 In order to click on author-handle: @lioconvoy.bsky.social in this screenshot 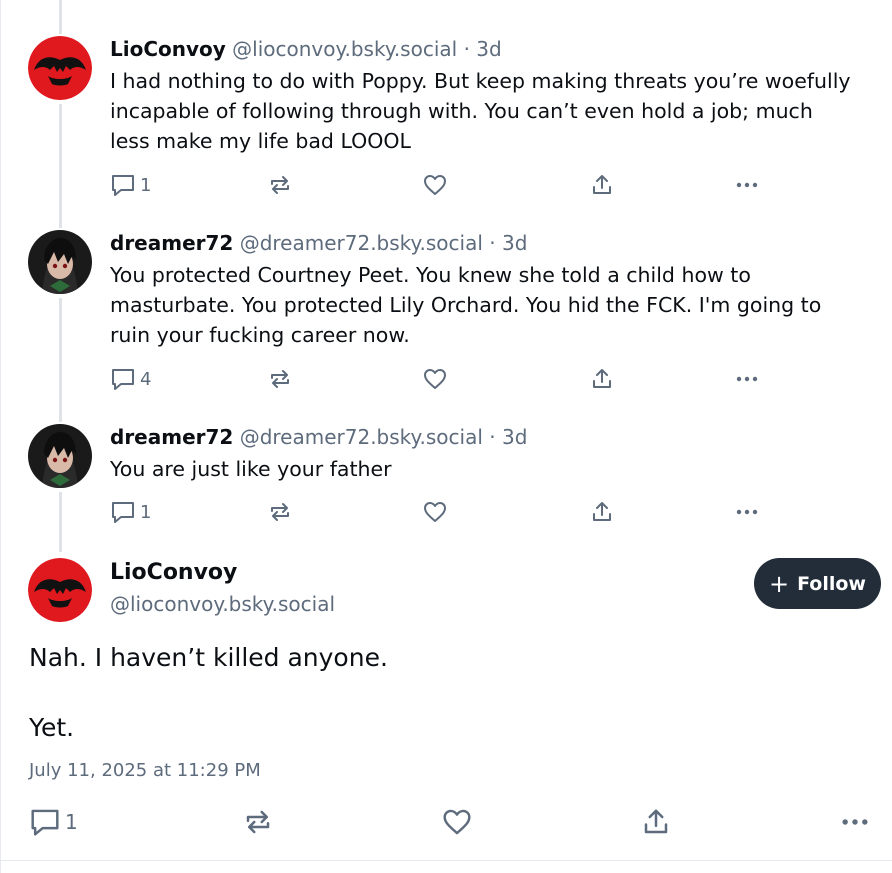, I will do `click(344, 49)`.